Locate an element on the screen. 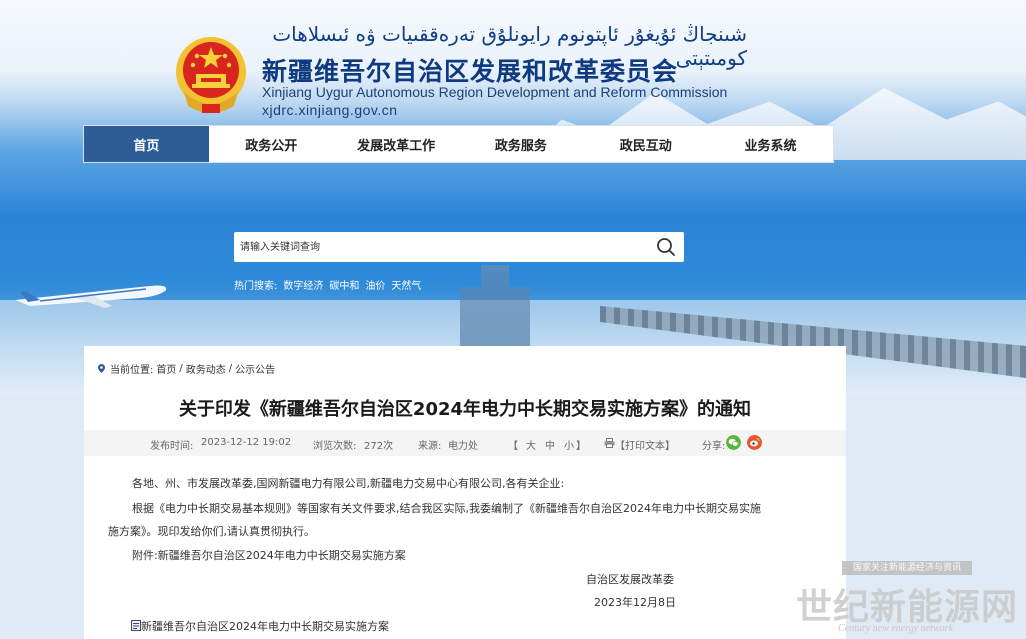 This screenshot has width=1026, height=639. main-nav: 首页 政务公开 发展改革工作 政务服务 政民互动 业务系统 is located at coordinates (458, 144).